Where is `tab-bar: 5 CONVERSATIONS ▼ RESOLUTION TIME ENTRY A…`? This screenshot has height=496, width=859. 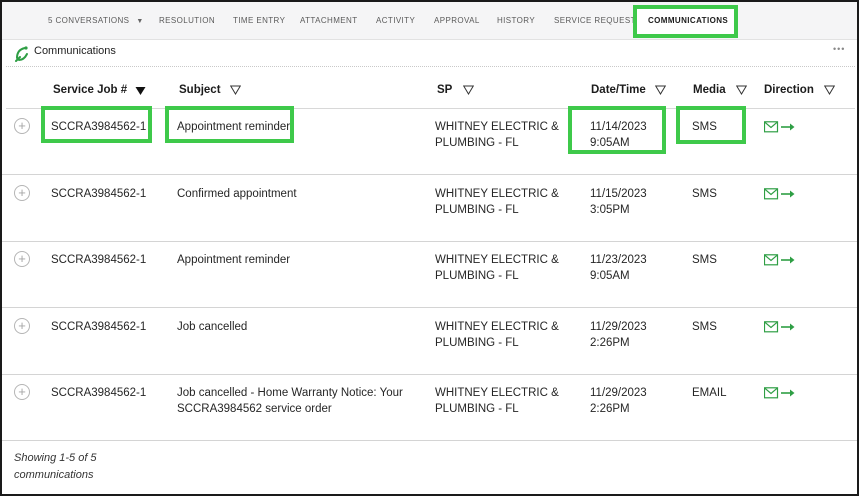 tab-bar: 5 CONVERSATIONS ▼ RESOLUTION TIME ENTRY A… is located at coordinates (429, 21).